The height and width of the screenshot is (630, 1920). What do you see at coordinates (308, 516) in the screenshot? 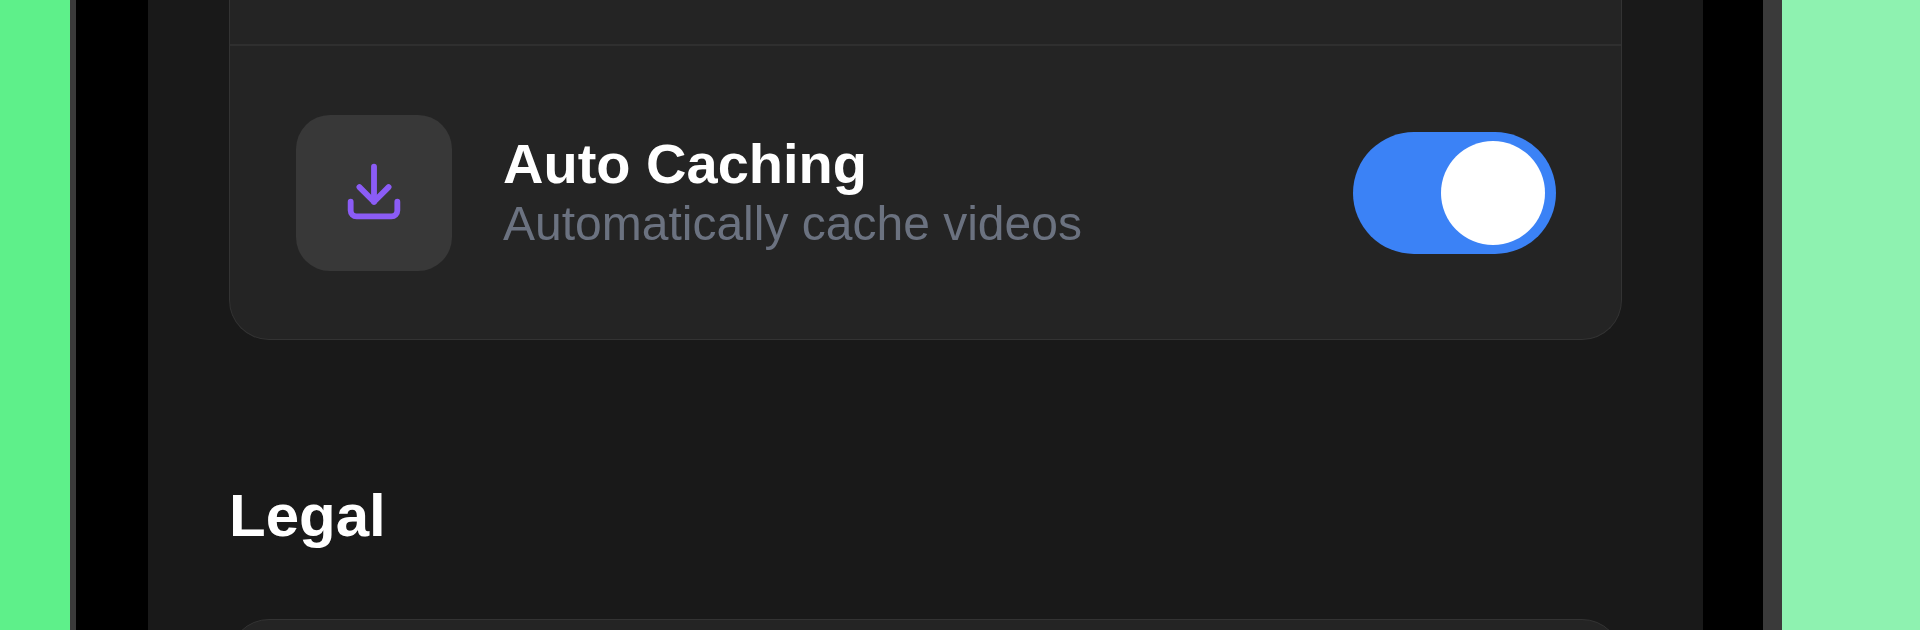
I see `section-heading: Legal` at bounding box center [308, 516].